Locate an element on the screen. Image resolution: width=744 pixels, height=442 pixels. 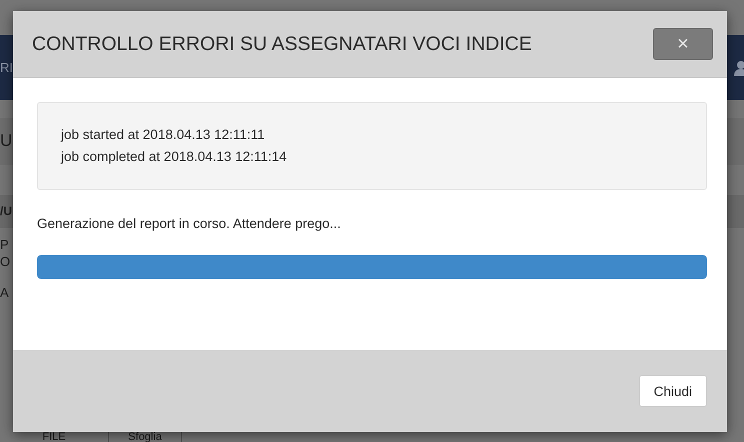
log-line: job completed at 2018.04.13 12:11:14 is located at coordinates (174, 157).